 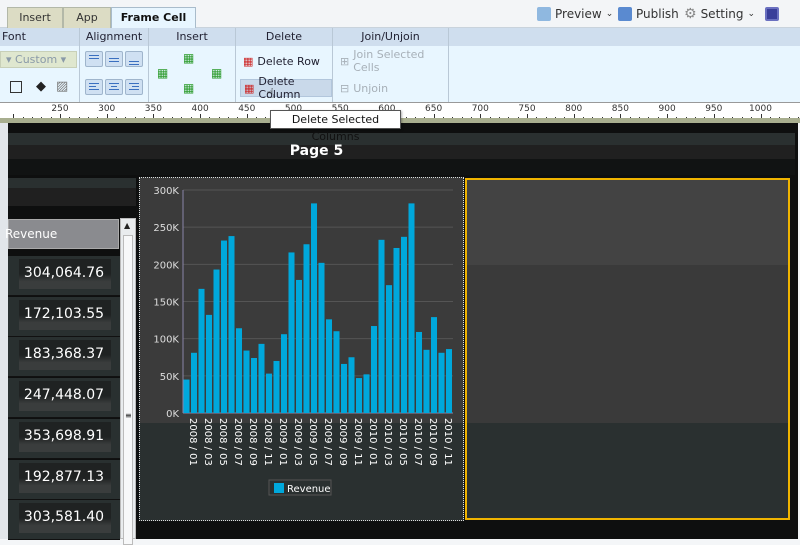 What do you see at coordinates (64, 276) in the screenshot?
I see `table-row: 304,064.76` at bounding box center [64, 276].